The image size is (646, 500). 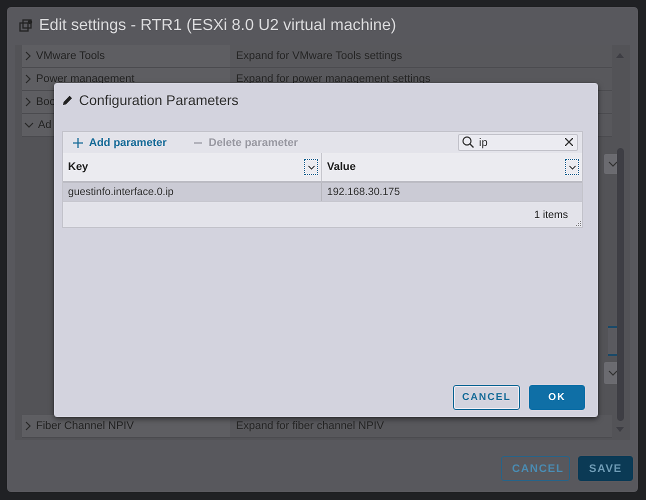 I want to click on search-field: ip, so click(x=518, y=142).